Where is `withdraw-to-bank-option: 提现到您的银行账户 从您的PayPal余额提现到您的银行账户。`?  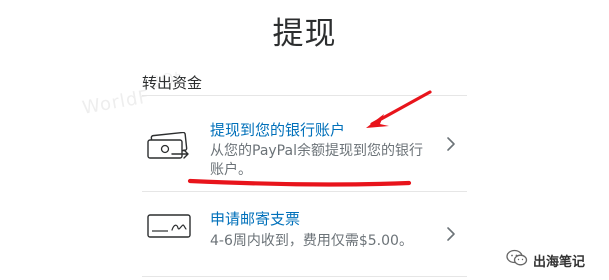
withdraw-to-bank-option: 提现到您的银行账户 从您的PayPal余额提现到您的银行账户。 is located at coordinates (304, 148).